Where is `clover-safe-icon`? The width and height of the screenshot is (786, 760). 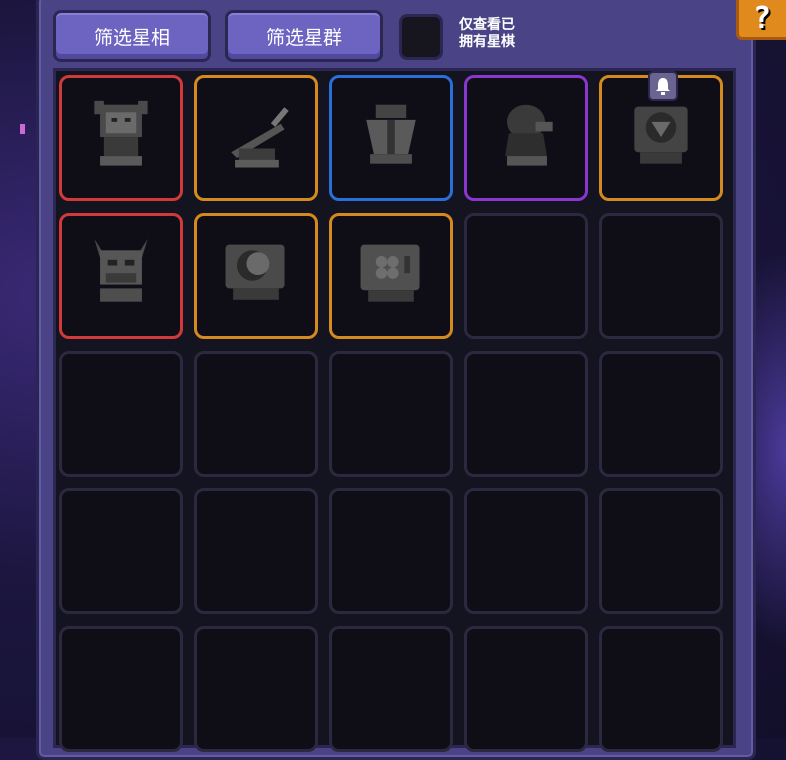 clover-safe-icon is located at coordinates (390, 273).